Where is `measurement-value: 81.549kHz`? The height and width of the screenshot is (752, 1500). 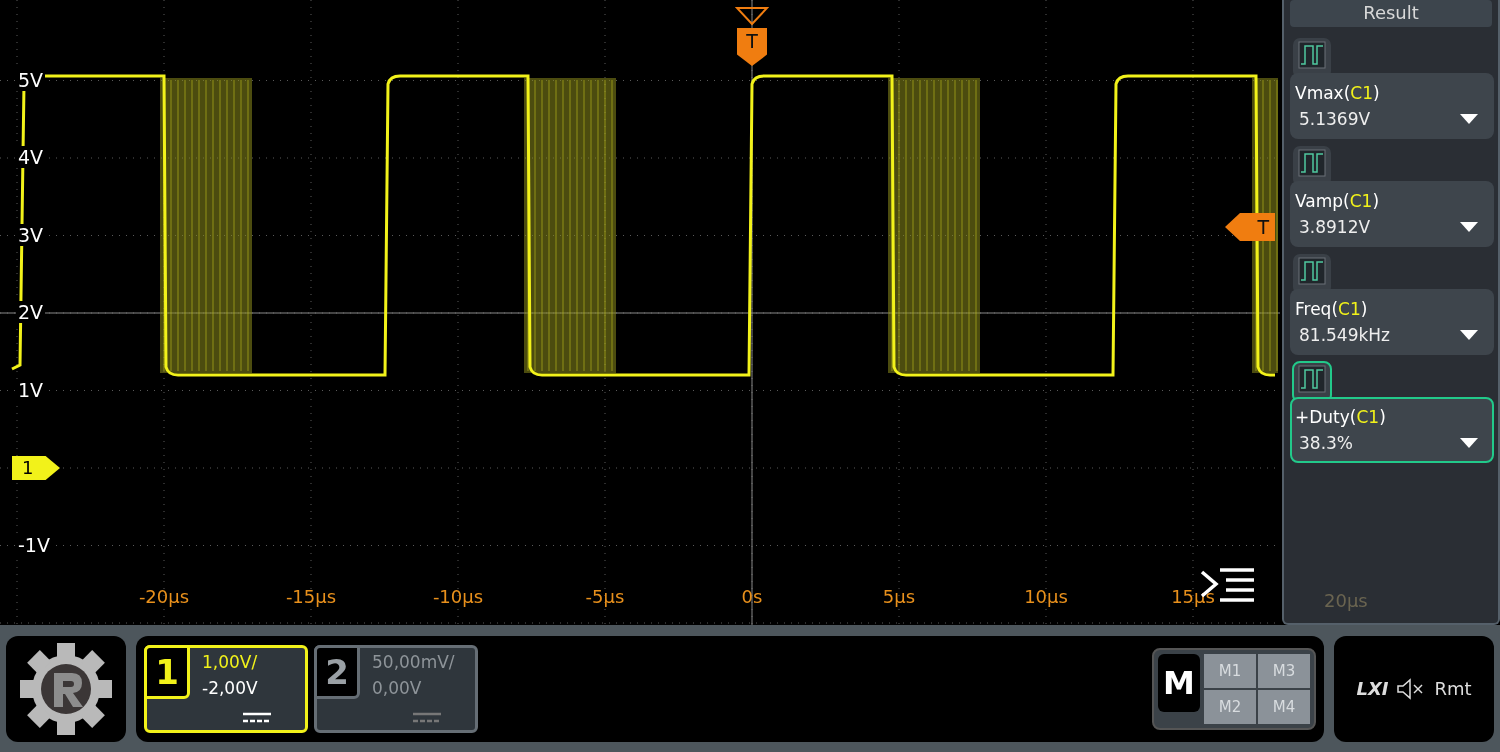
measurement-value: 81.549kHz is located at coordinates (1344, 335).